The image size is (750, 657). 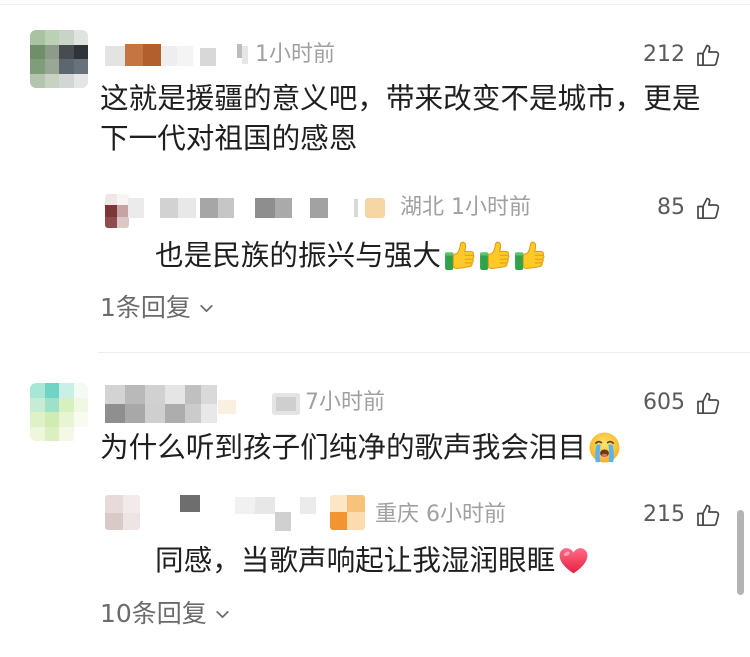 What do you see at coordinates (145, 307) in the screenshot?
I see `view-replies-label: 1条回复` at bounding box center [145, 307].